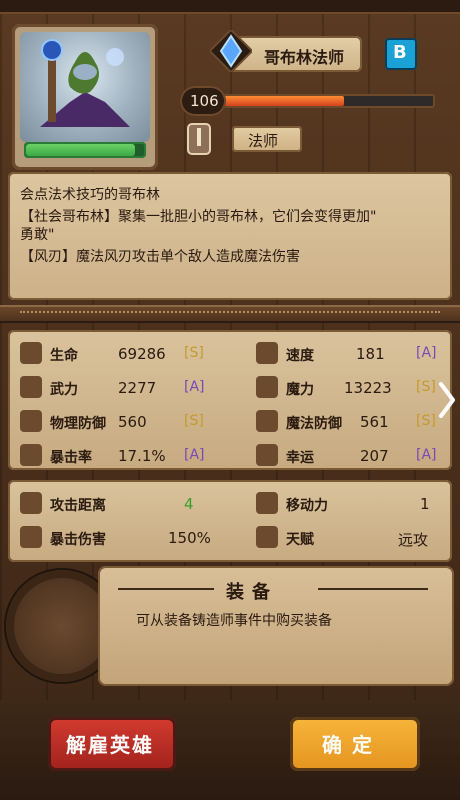 This screenshot has height=800, width=460. Describe the element at coordinates (230, 421) in the screenshot. I see `stats-row-3: 物理防御 560 [S] 魔法防御 561 [S]` at that location.